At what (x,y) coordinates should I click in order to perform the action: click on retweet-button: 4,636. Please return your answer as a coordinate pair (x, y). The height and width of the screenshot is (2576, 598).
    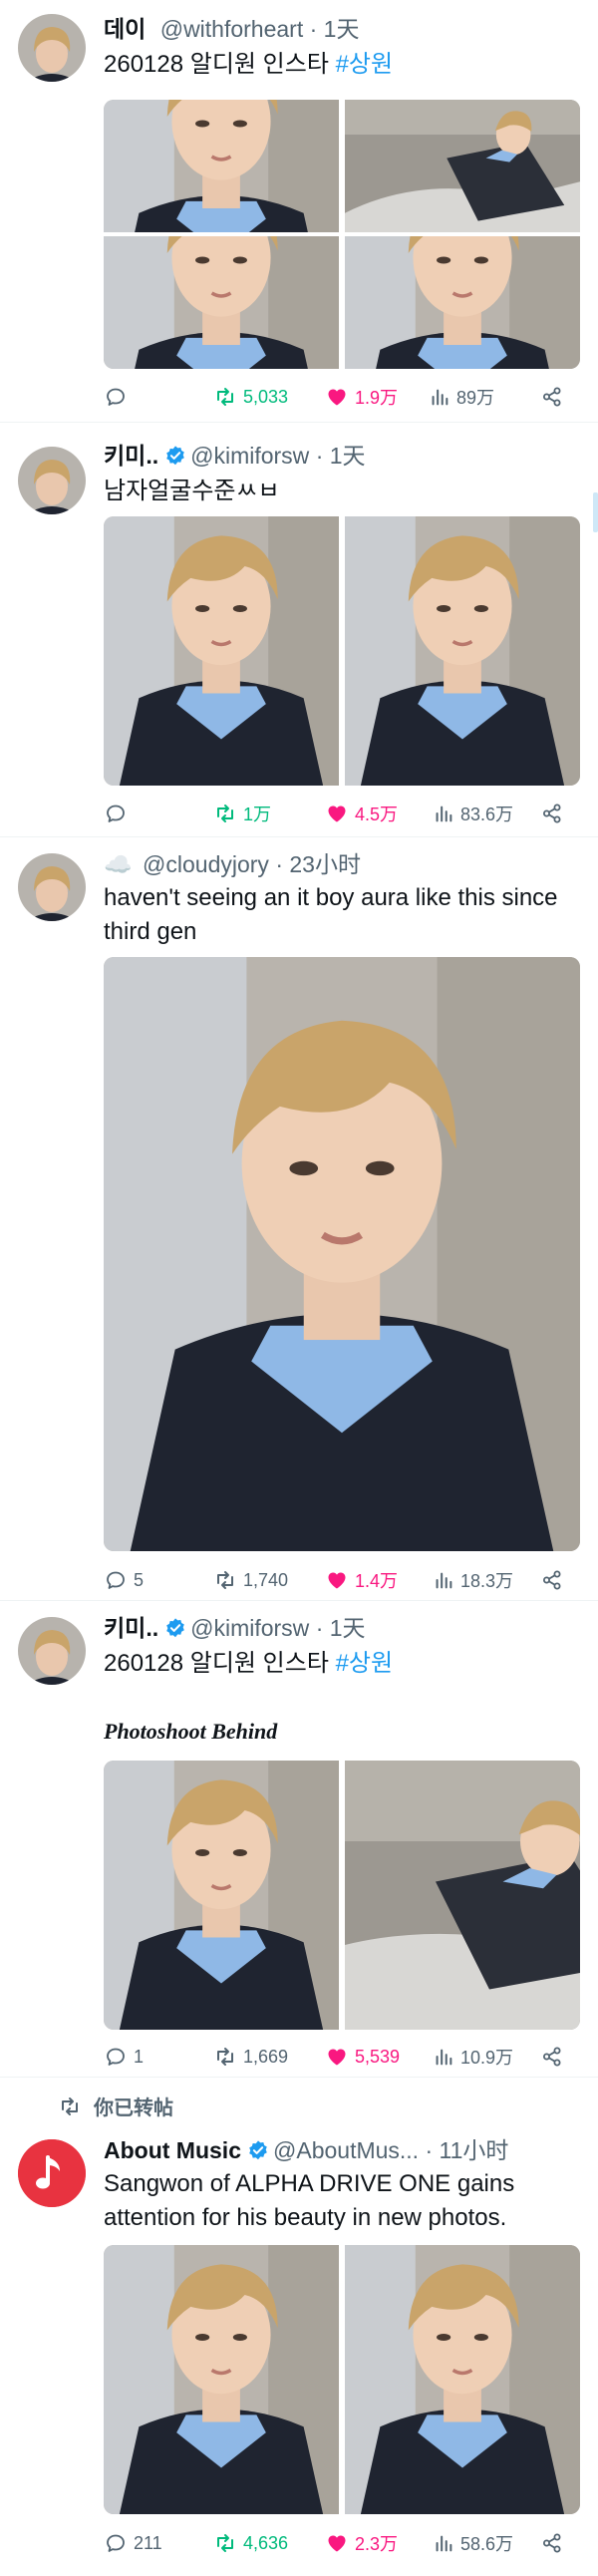
    Looking at the image, I should click on (250, 2543).